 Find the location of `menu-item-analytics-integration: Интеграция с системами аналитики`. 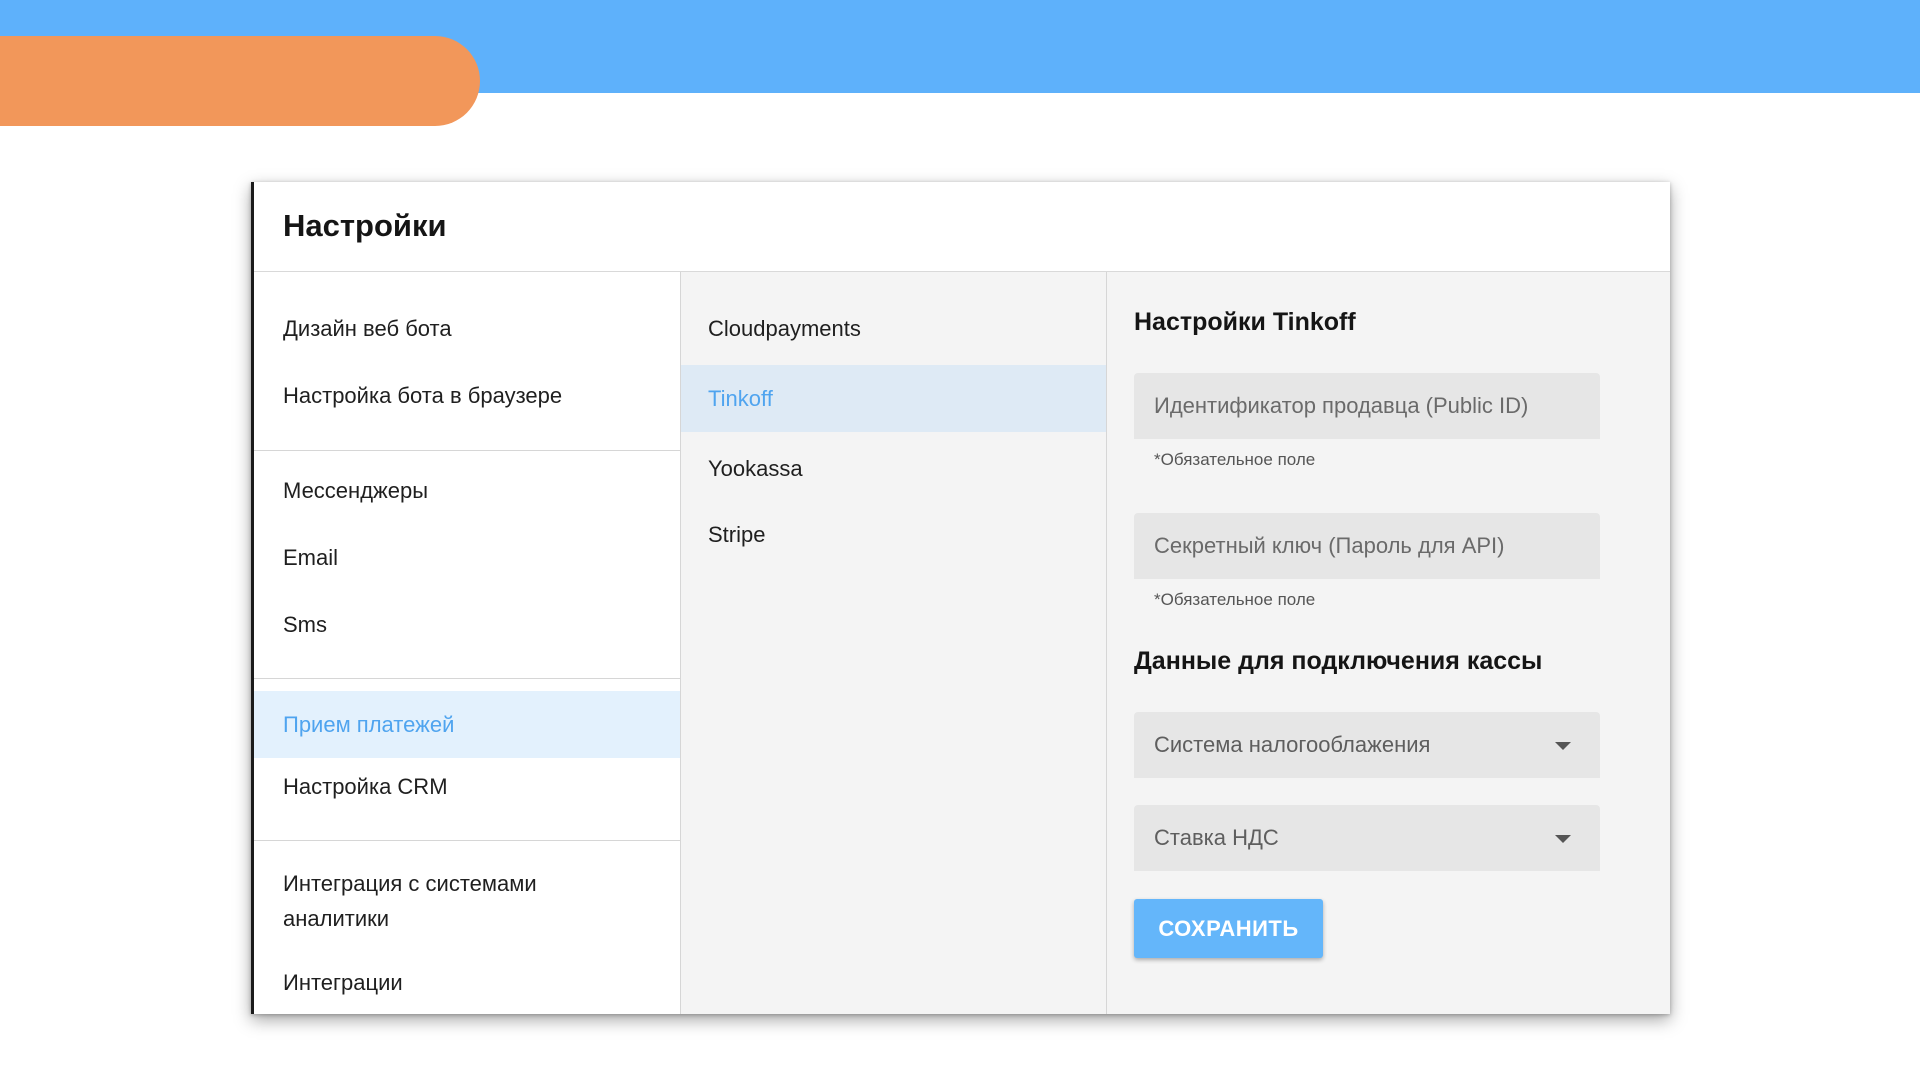

menu-item-analytics-integration: Интеграция с системами аналитики is located at coordinates (448, 901).